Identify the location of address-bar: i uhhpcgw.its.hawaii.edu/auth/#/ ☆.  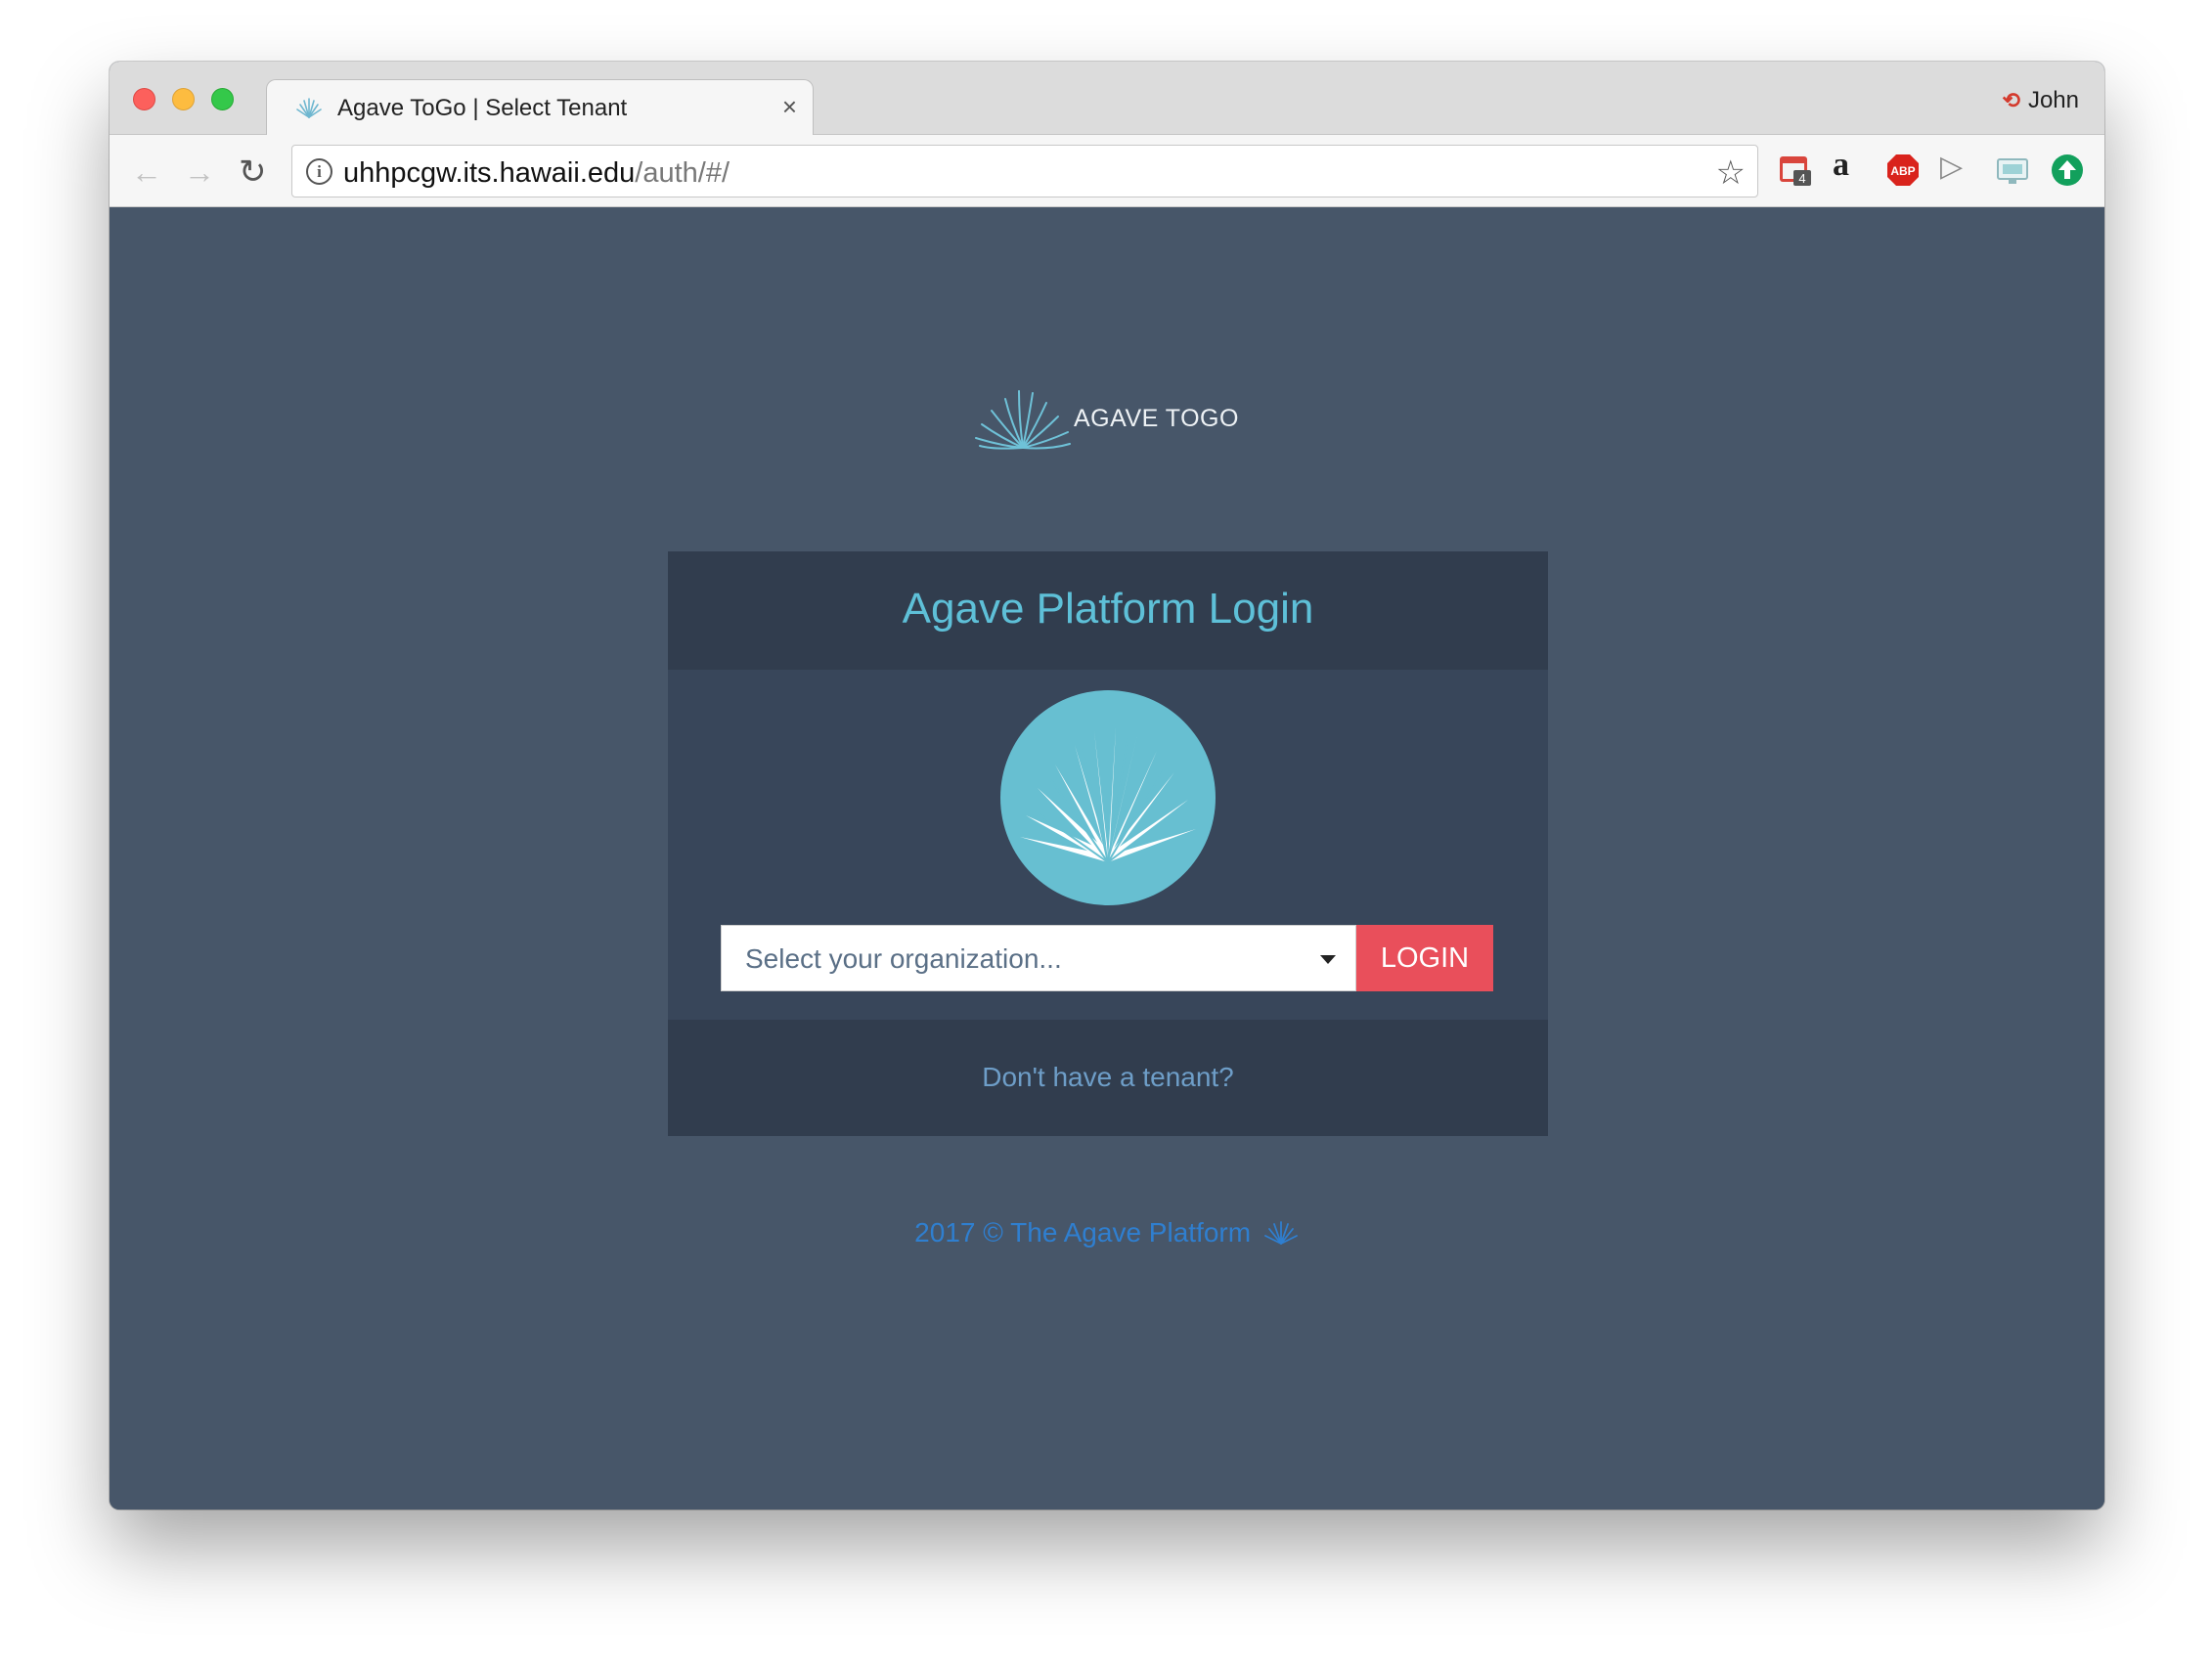
(1024, 171).